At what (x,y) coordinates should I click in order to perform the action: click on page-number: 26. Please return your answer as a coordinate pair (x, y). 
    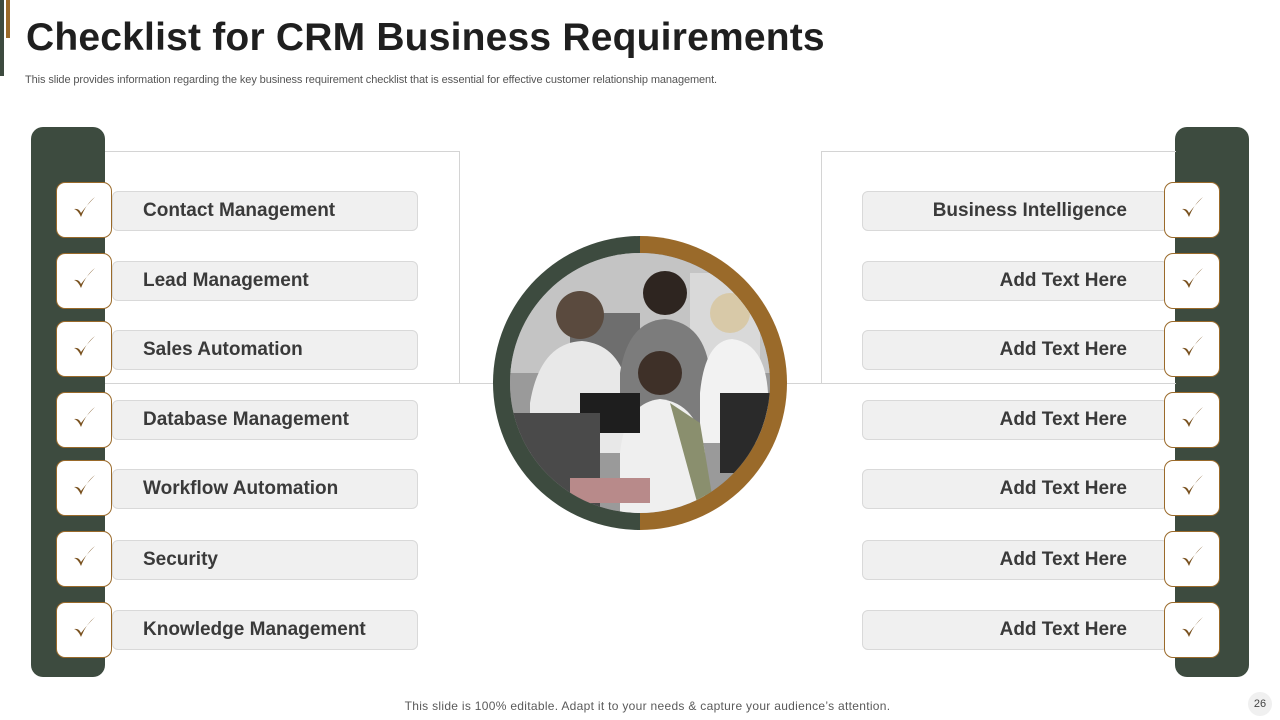
    Looking at the image, I should click on (1260, 704).